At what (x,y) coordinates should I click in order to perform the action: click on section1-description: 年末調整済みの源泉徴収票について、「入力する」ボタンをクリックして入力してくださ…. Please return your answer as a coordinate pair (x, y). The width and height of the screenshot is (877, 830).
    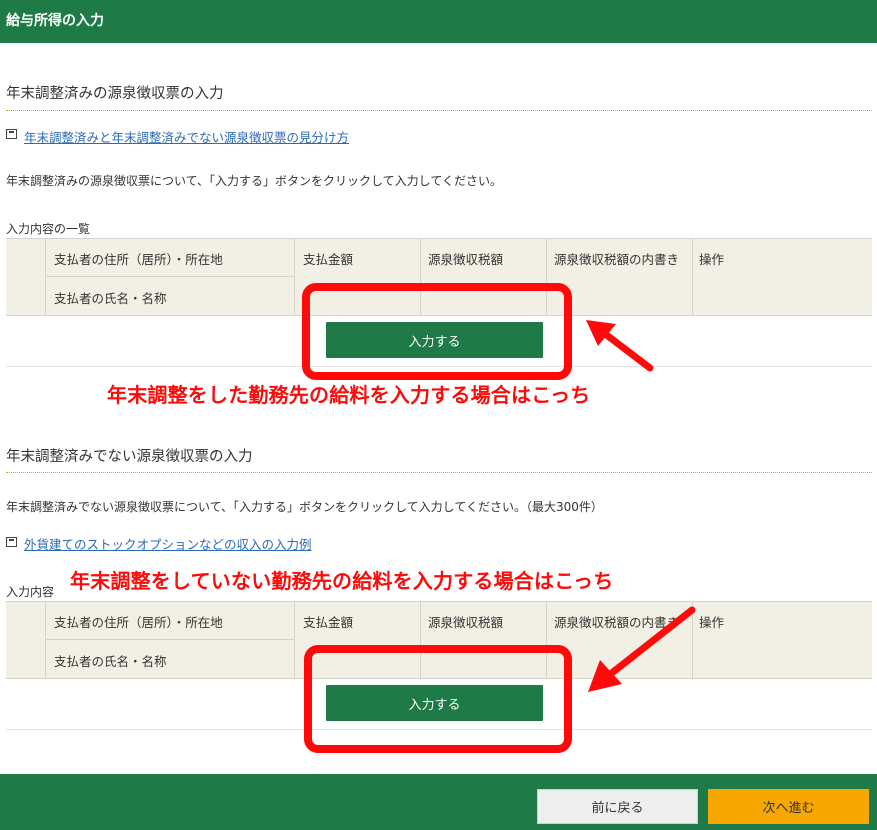
    Looking at the image, I should click on (254, 181).